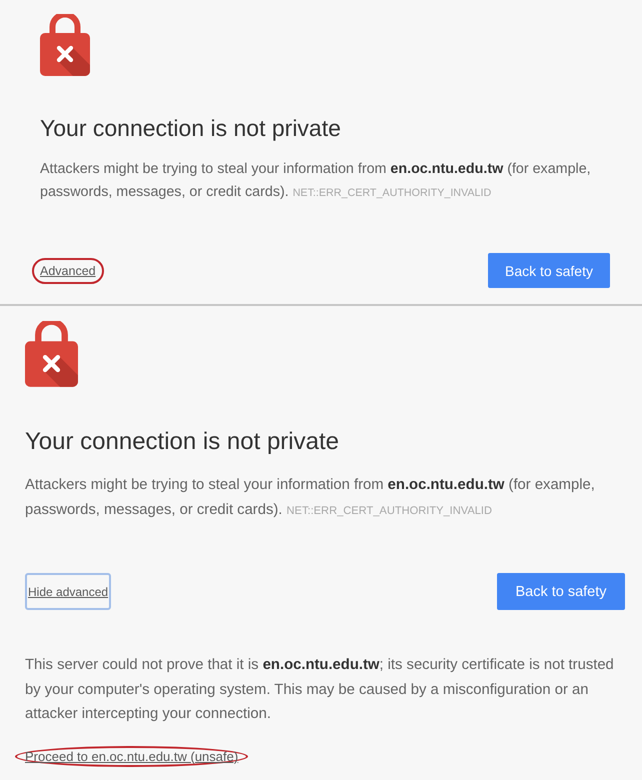  I want to click on details-text: This server could not prove that it is en.oc.ntu.edu.tw; its security certificate is not trusted by your computer's operating system. This may be caused by a misconfiguration or an attacker intercepting your connection., so click(320, 690).